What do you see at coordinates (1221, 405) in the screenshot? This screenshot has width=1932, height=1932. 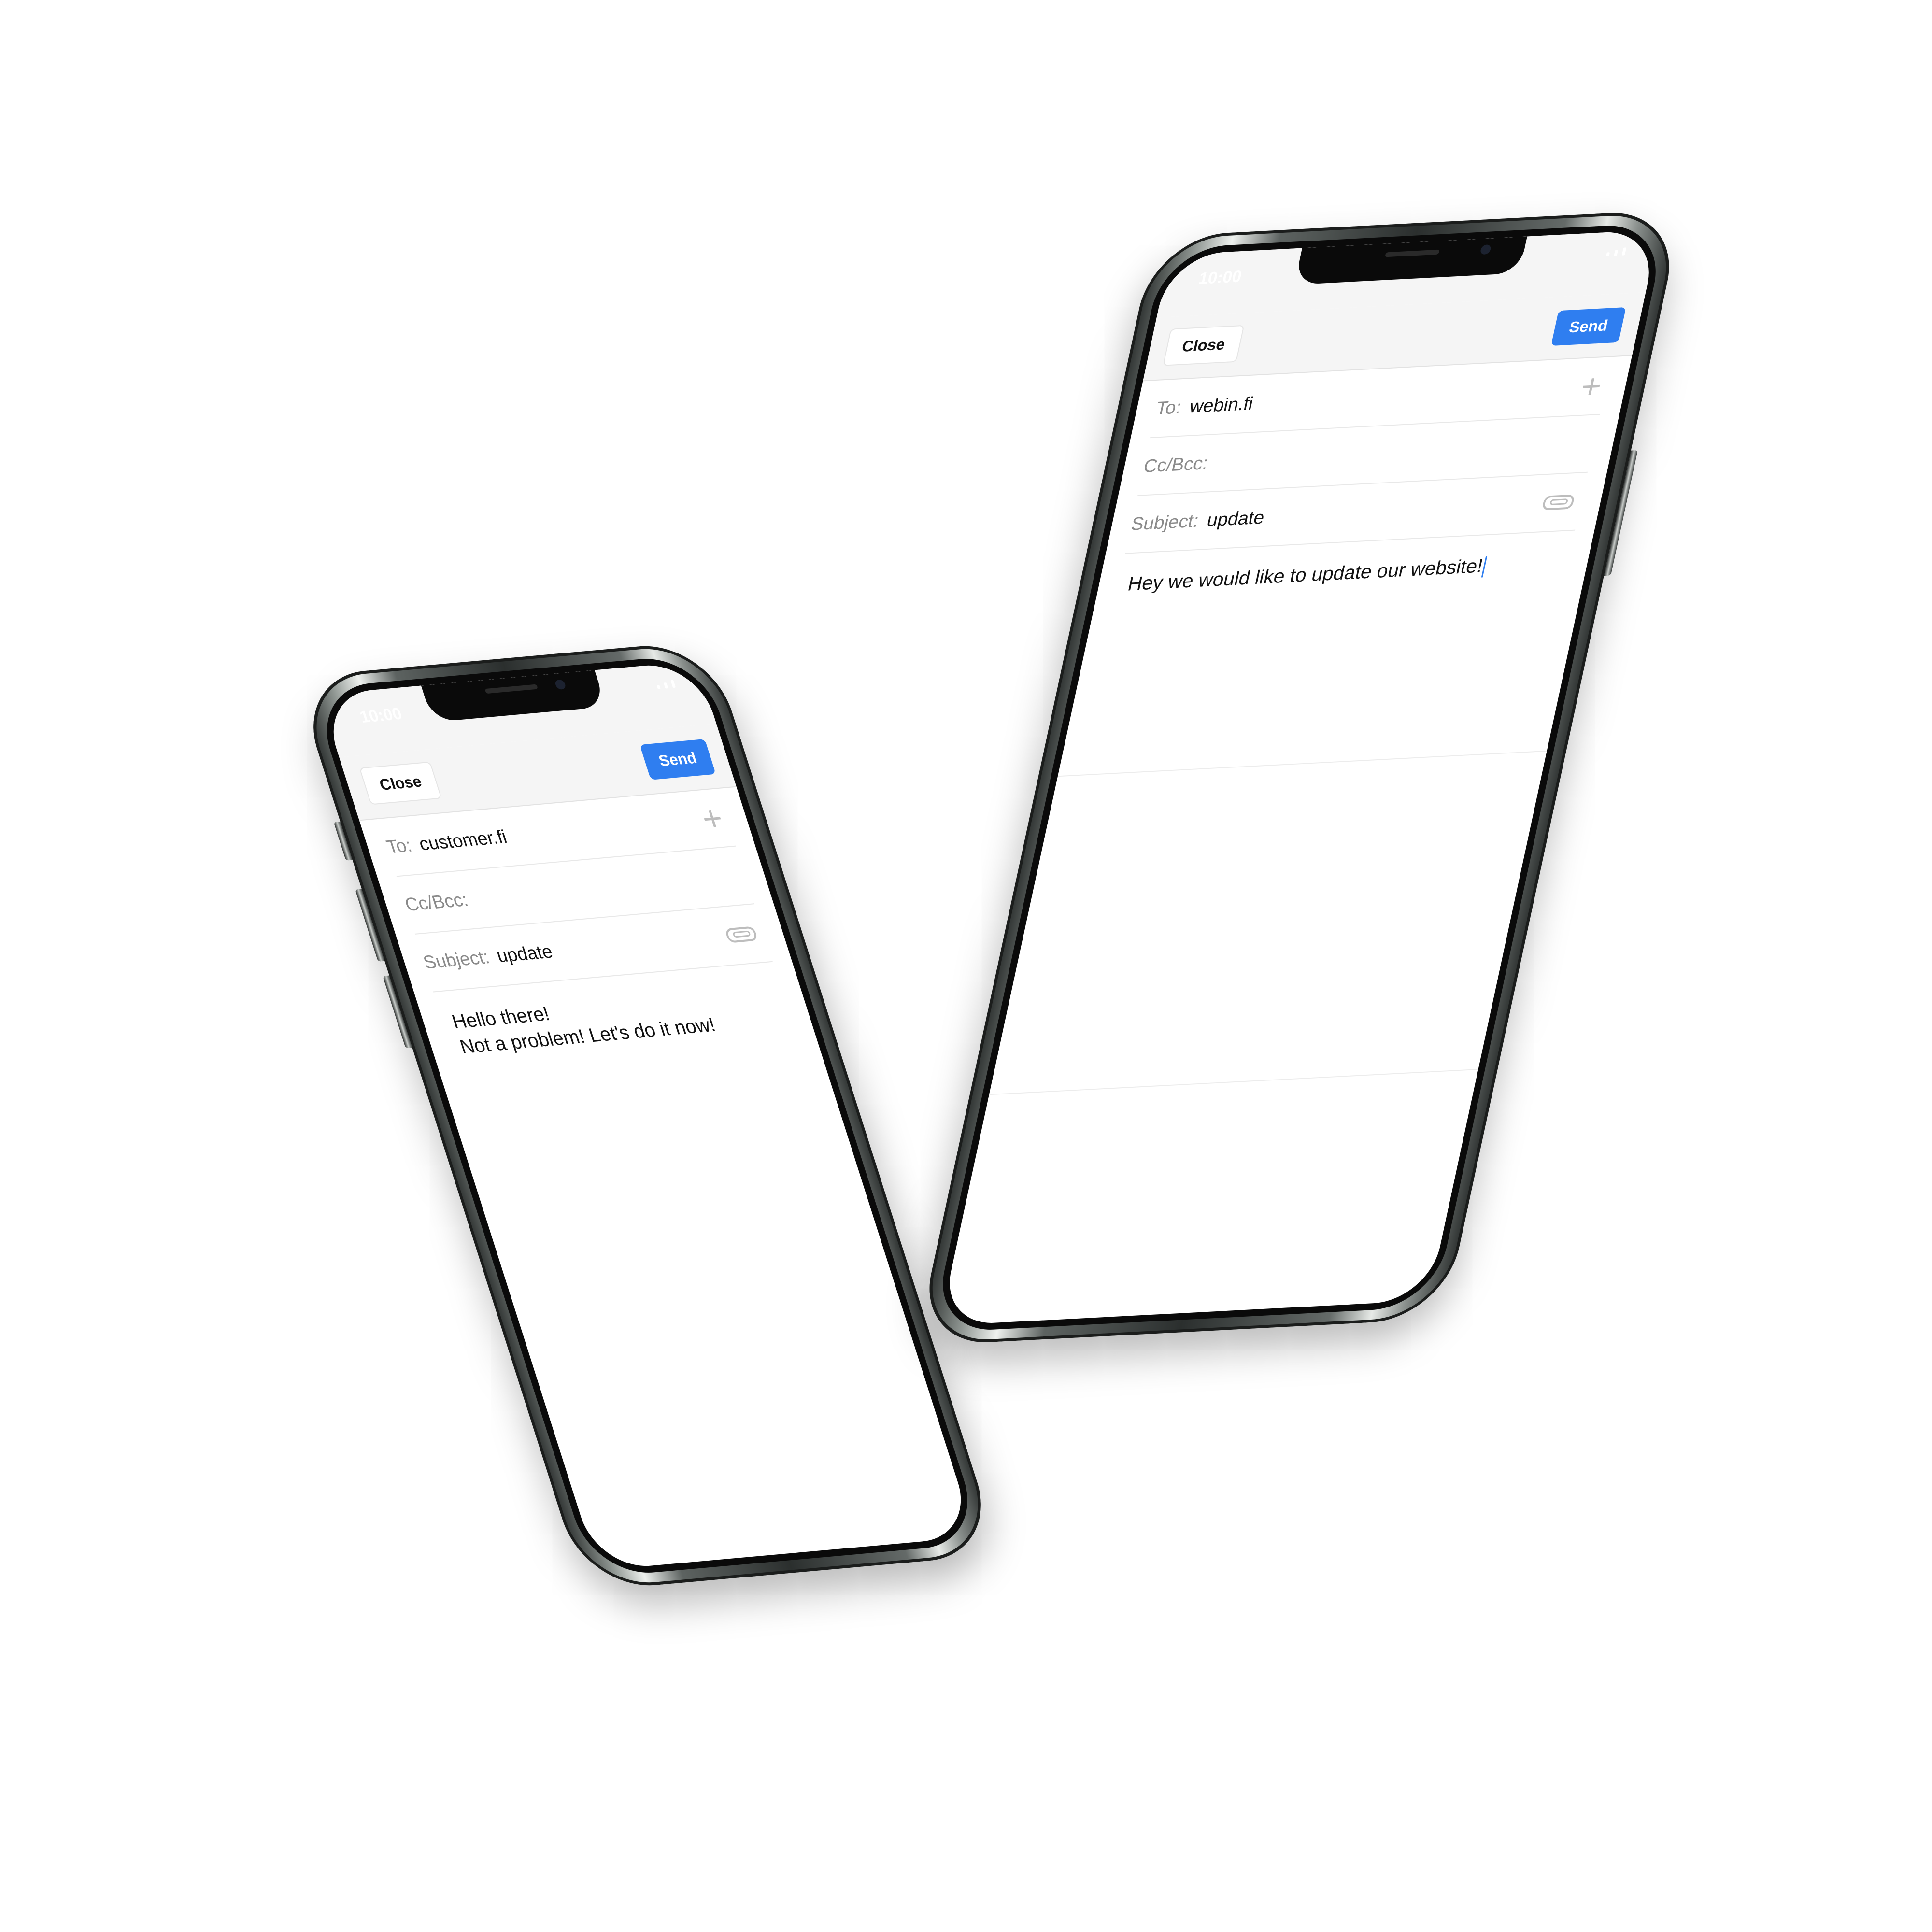 I see `to-value: webin.fi` at bounding box center [1221, 405].